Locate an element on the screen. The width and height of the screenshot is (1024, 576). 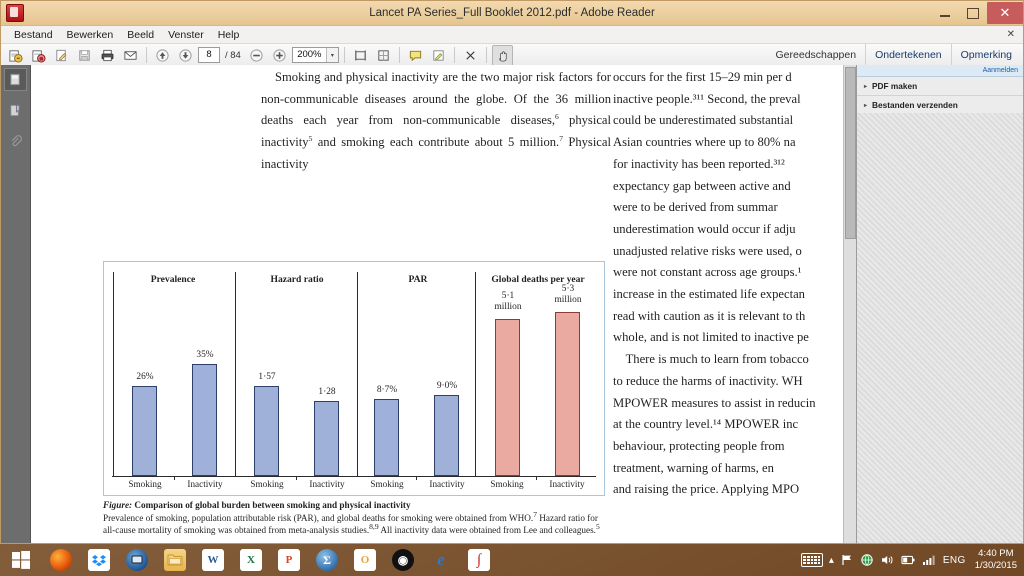
menu-item-bewerken: Bewerken is located at coordinates (90, 35).